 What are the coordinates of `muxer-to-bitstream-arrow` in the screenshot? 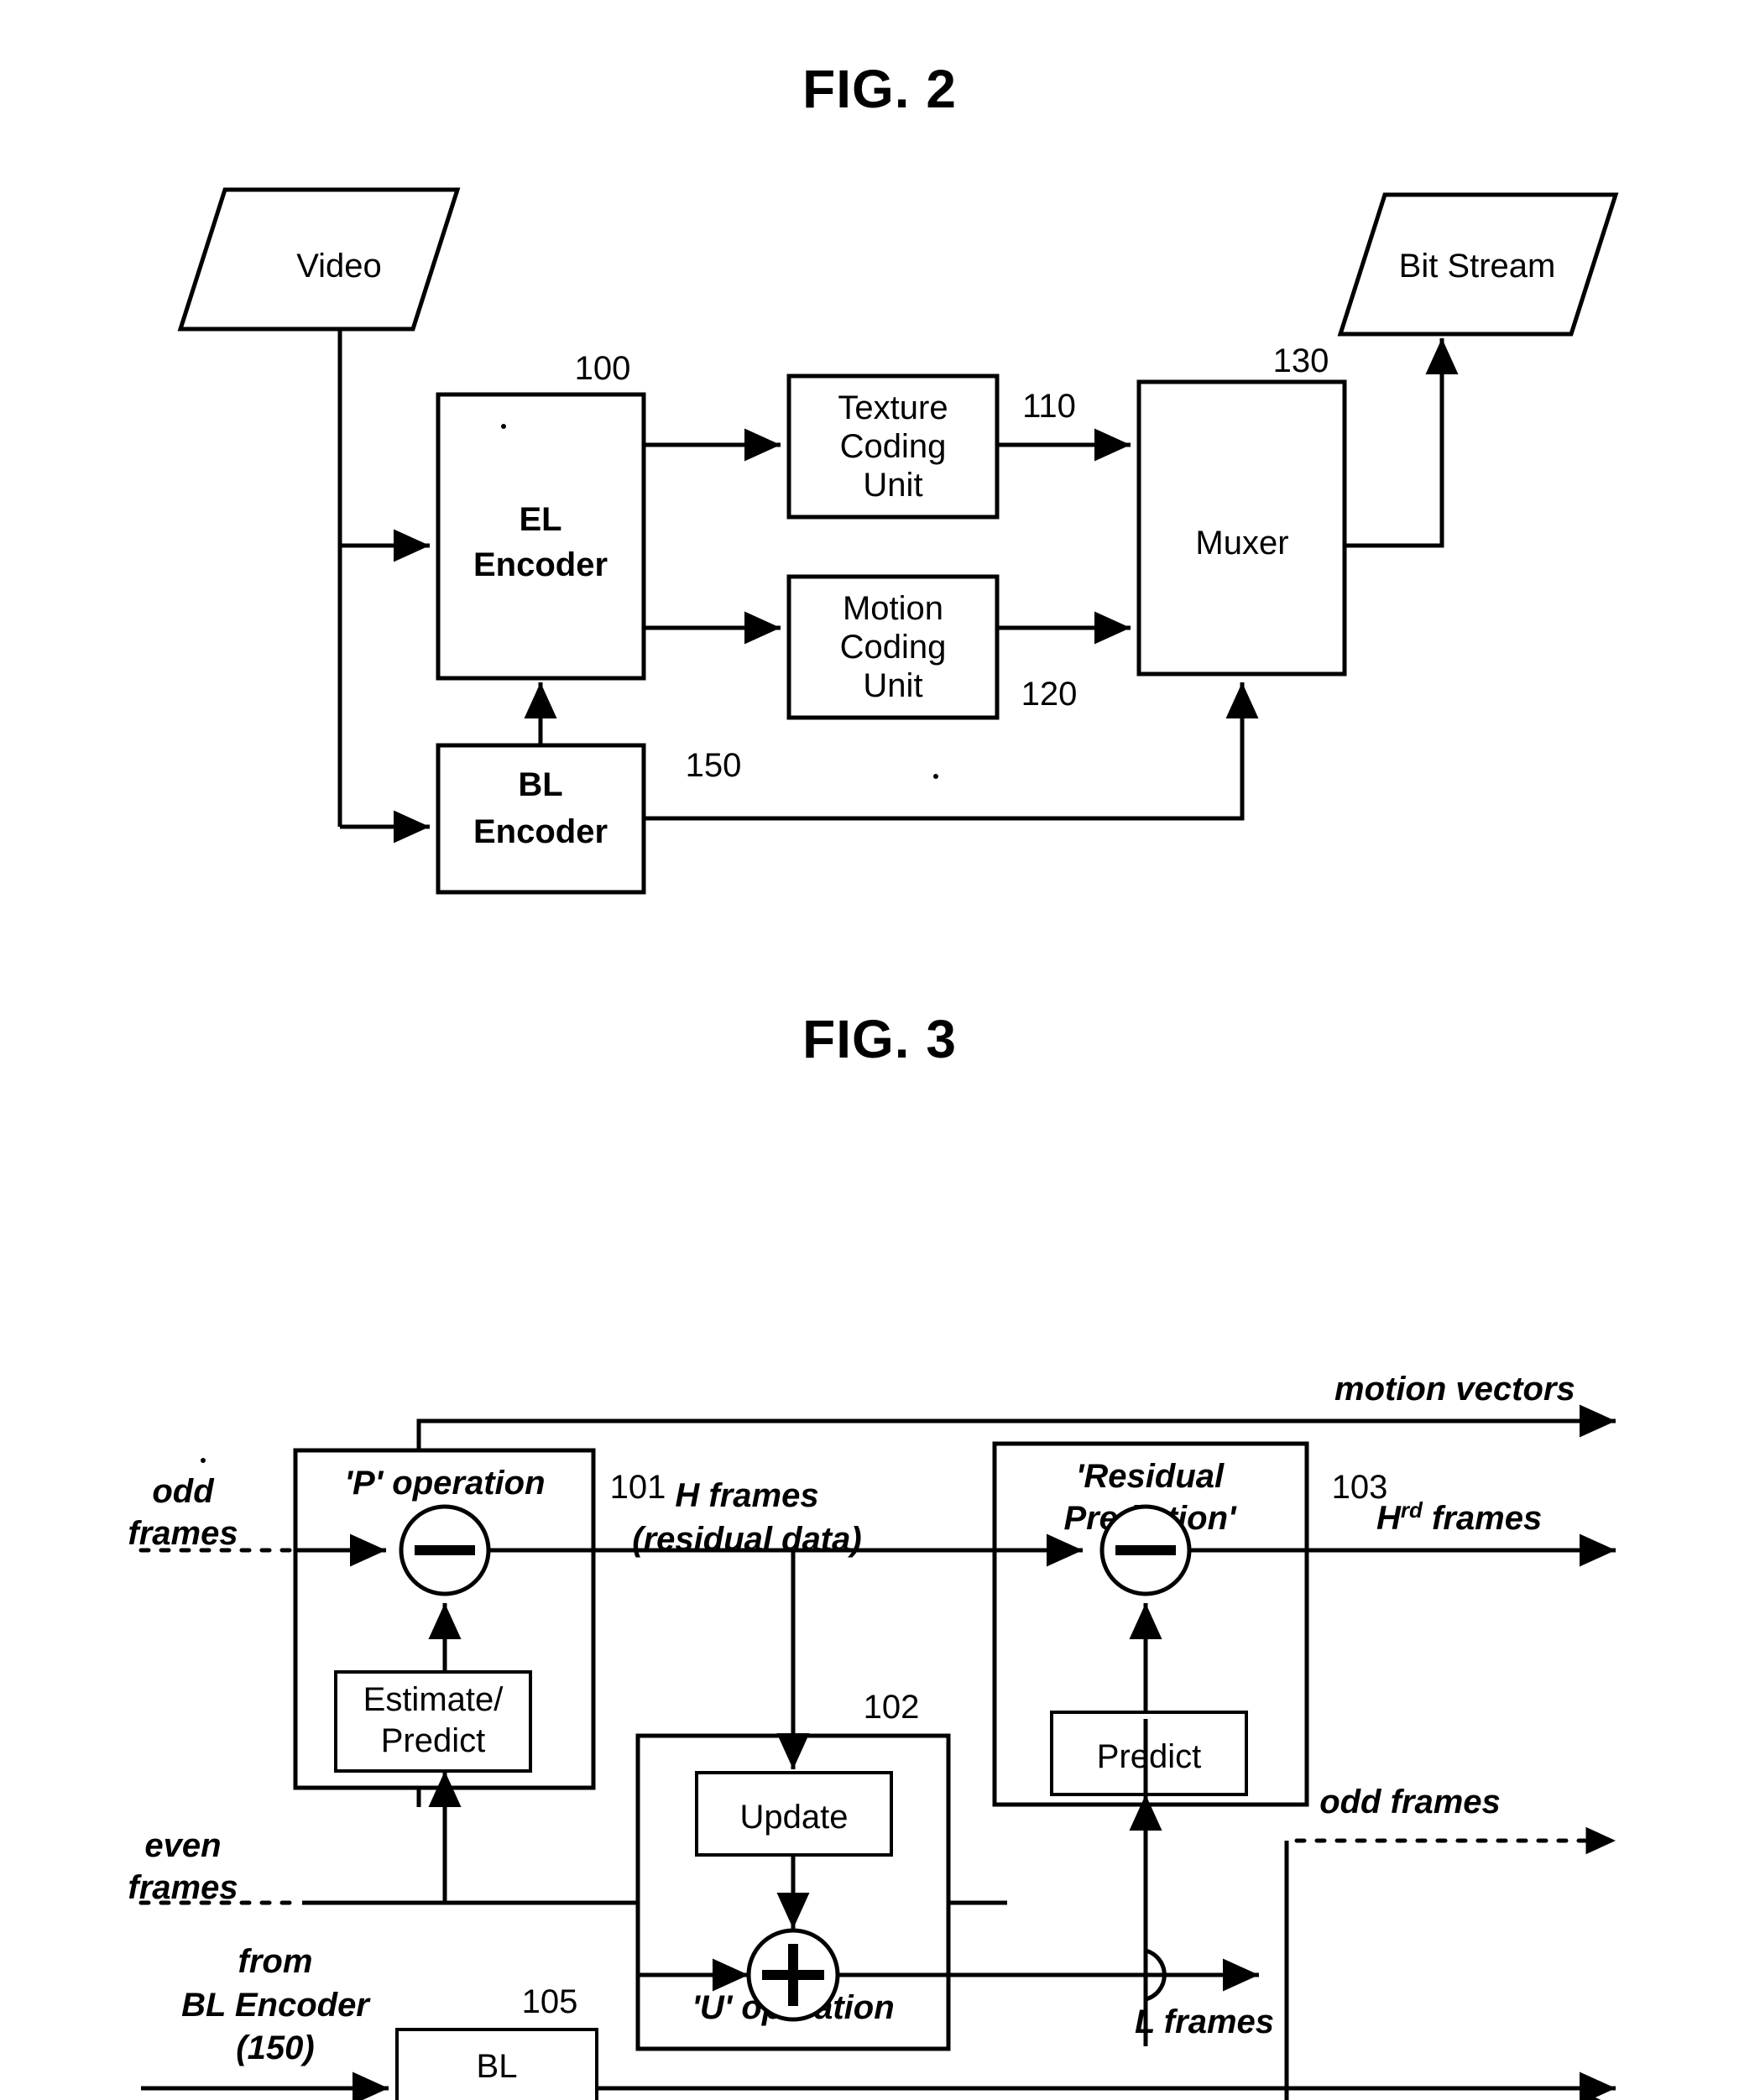 It's located at (1402, 443).